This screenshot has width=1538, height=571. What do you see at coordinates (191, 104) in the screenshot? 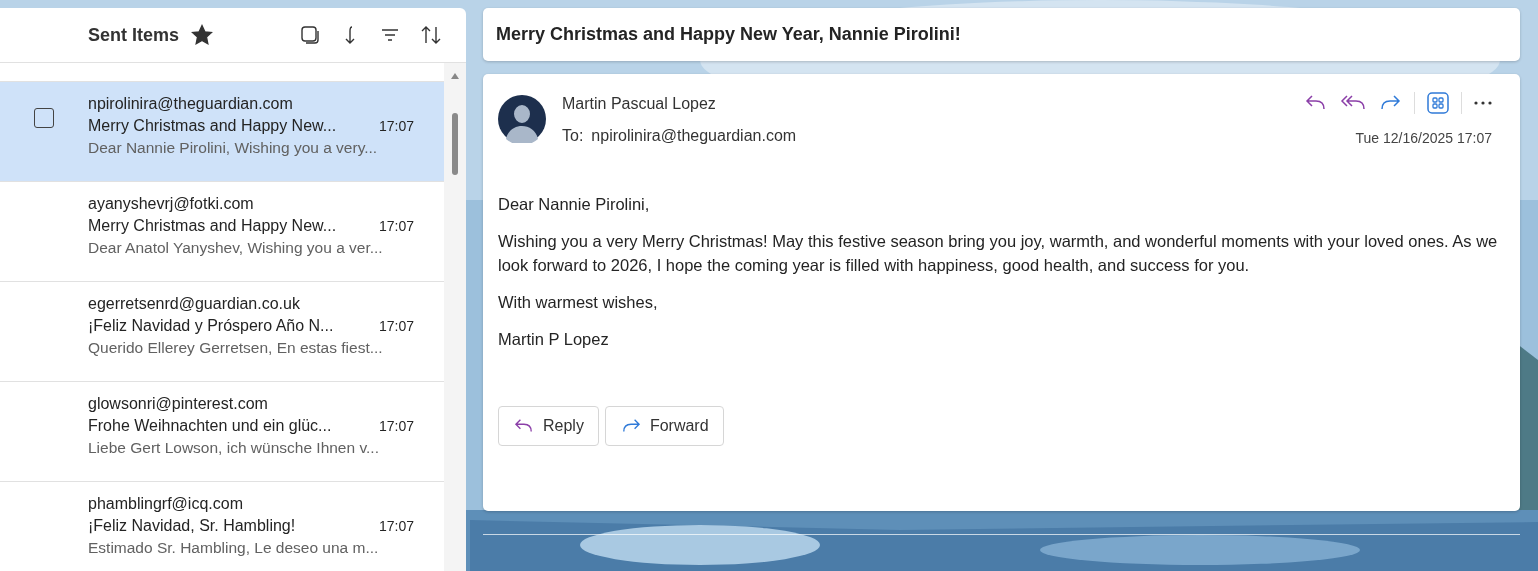
I see `sender-address: npirolinira@theguardian.com` at bounding box center [191, 104].